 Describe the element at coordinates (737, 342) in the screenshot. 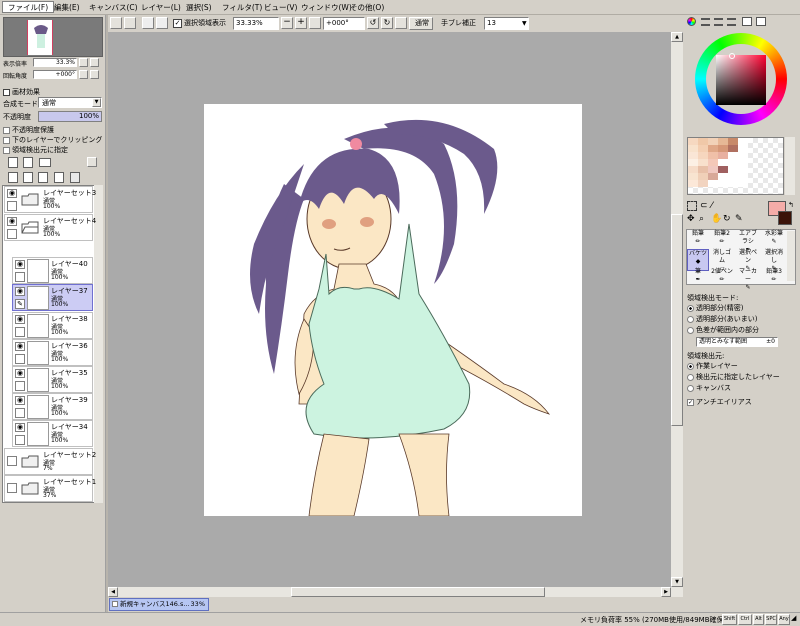

I see `transparent-range-slider: 透明とみなす範囲 ±0` at that location.